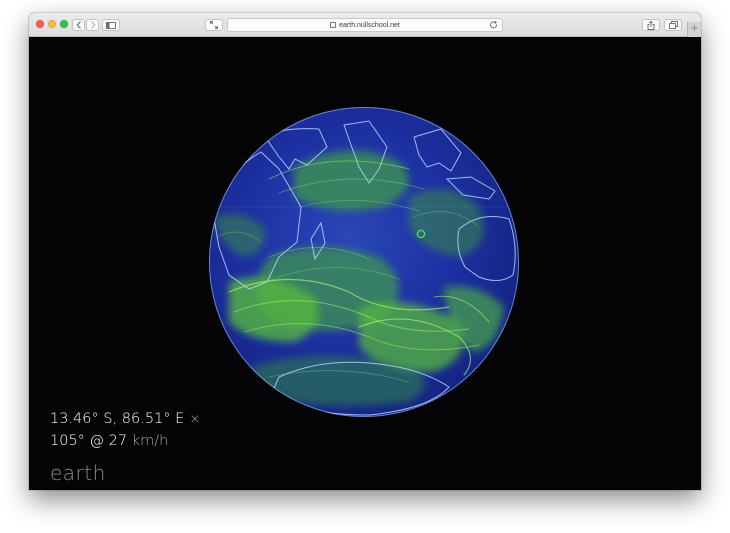  Describe the element at coordinates (150, 441) in the screenshot. I see `wind-unit-toggle: km/h` at that location.